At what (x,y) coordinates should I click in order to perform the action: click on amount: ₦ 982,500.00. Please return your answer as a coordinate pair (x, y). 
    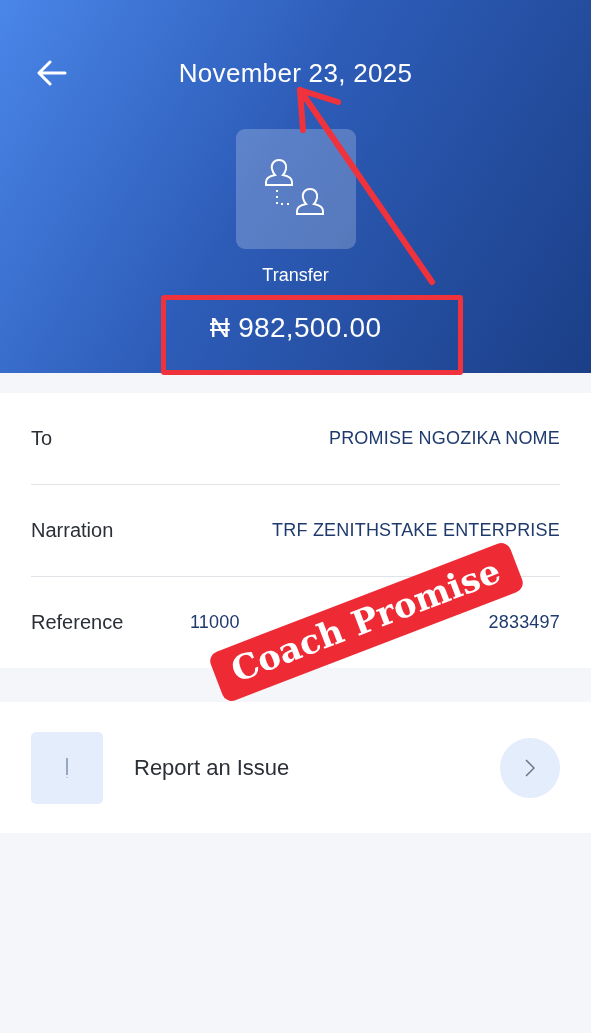
    Looking at the image, I should click on (295, 328).